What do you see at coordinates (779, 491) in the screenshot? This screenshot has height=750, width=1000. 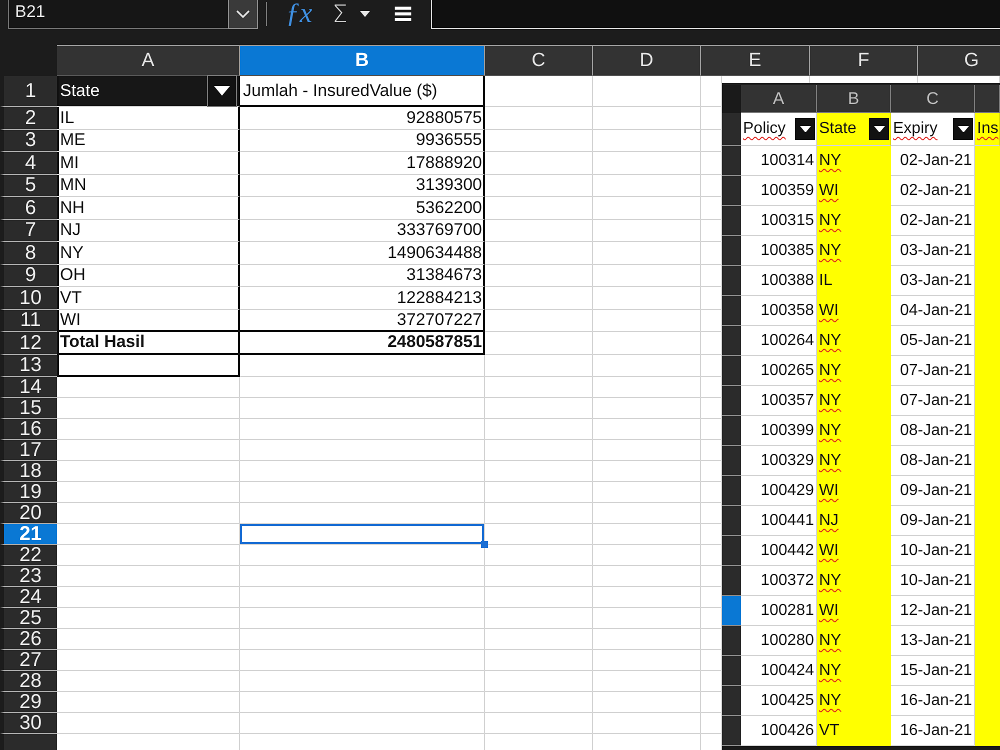 I see `table-cell: 100429` at bounding box center [779, 491].